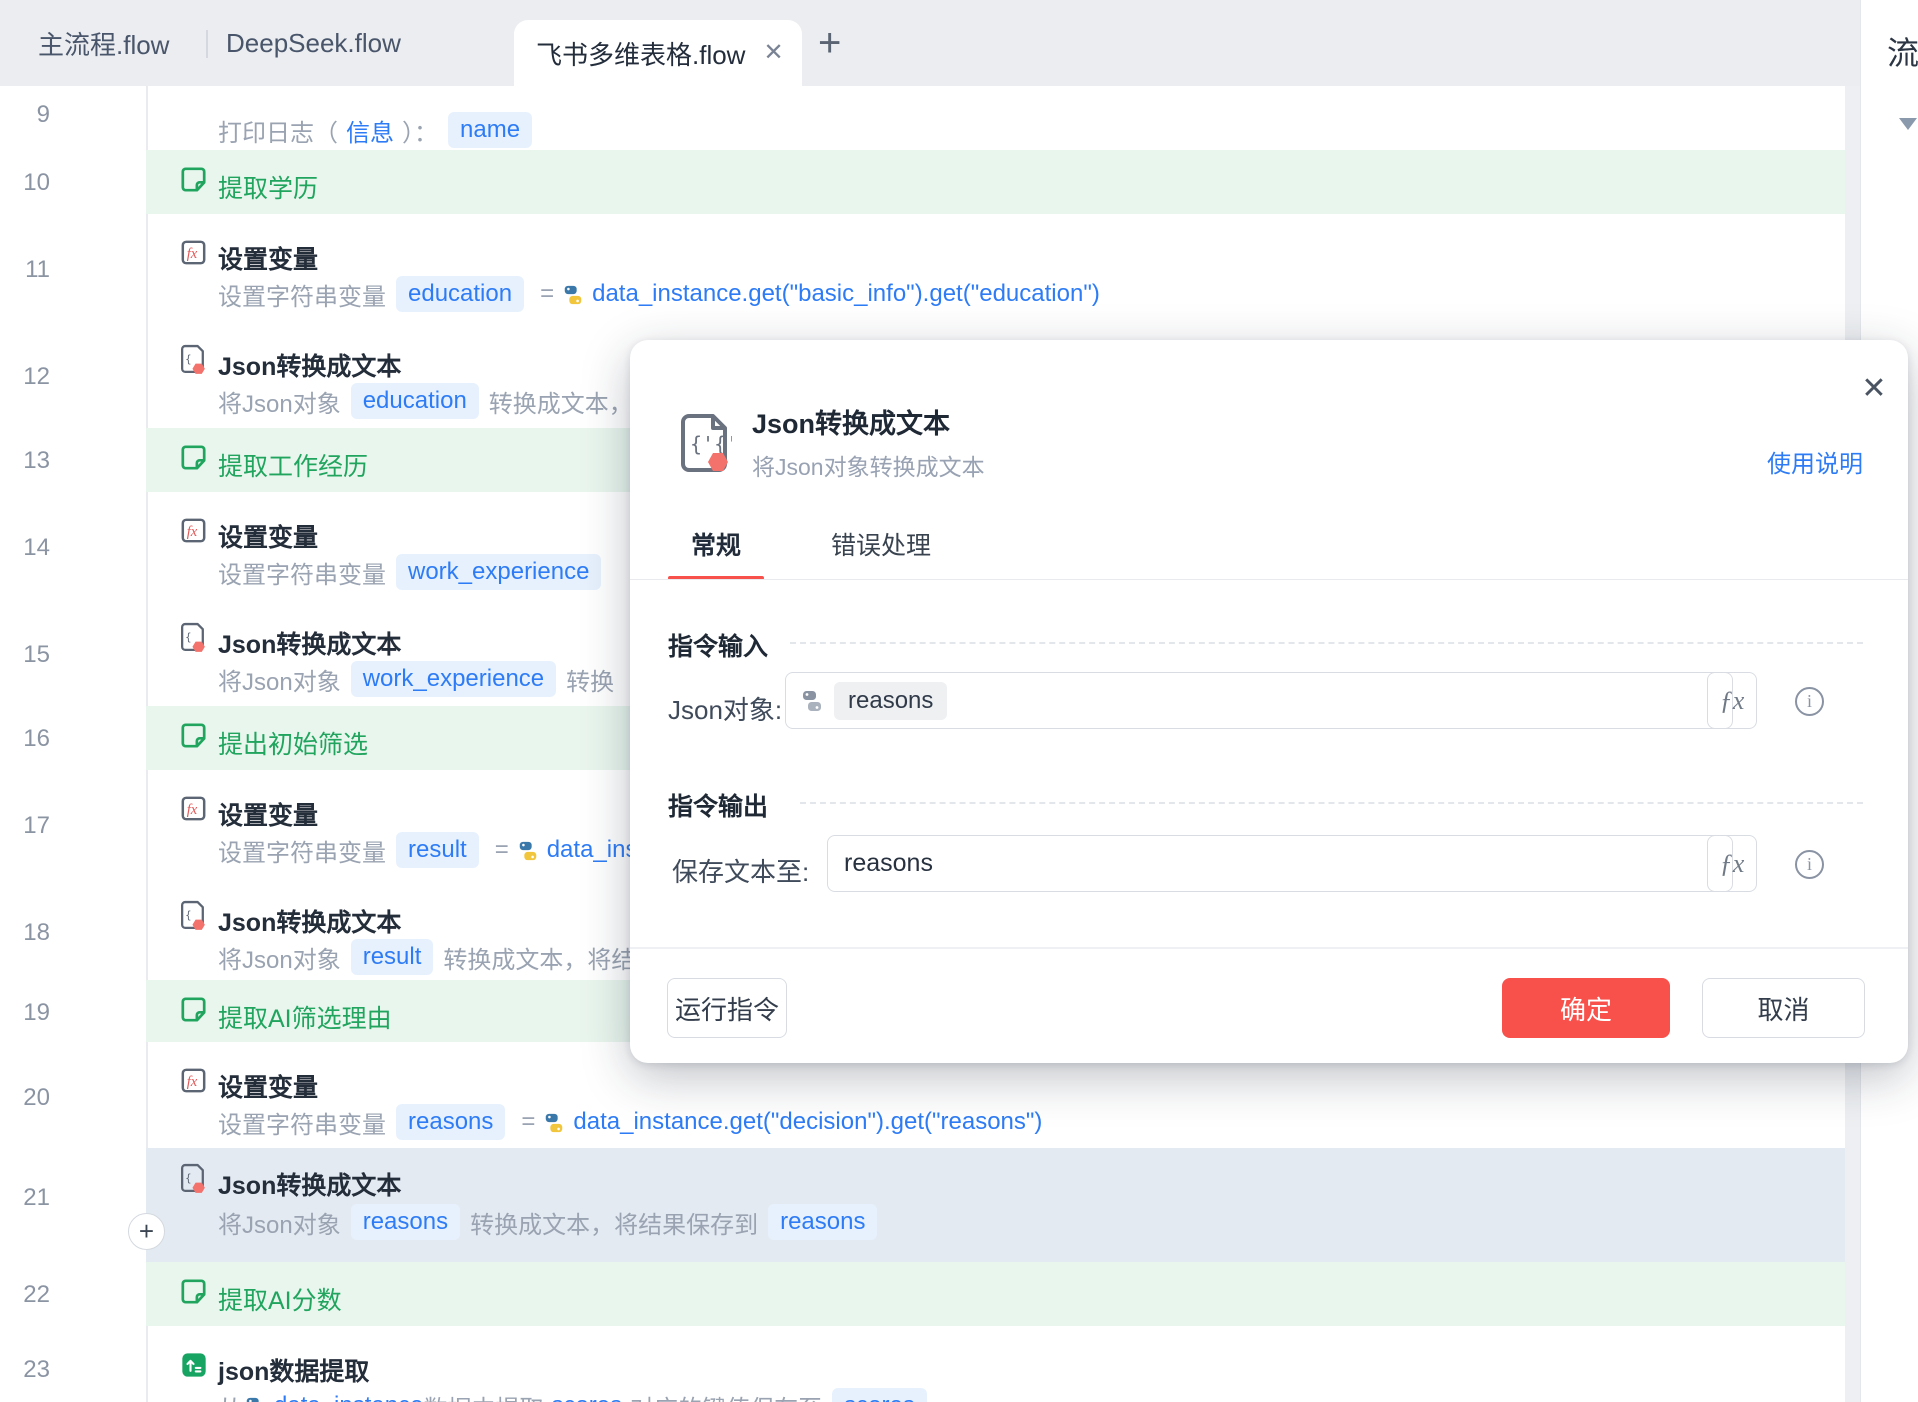 Image resolution: width=1918 pixels, height=1402 pixels. I want to click on line-number: 19, so click(36, 1012).